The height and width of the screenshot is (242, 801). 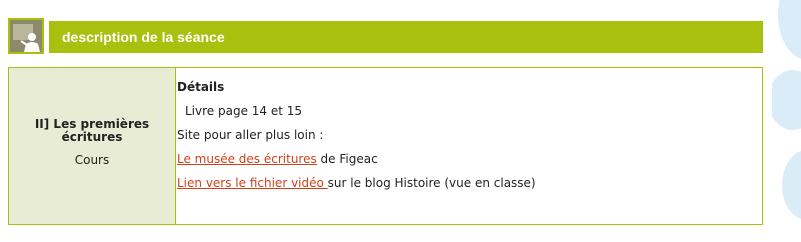 What do you see at coordinates (252, 183) in the screenshot?
I see `video-link: Lien vers le fichier vidéo` at bounding box center [252, 183].